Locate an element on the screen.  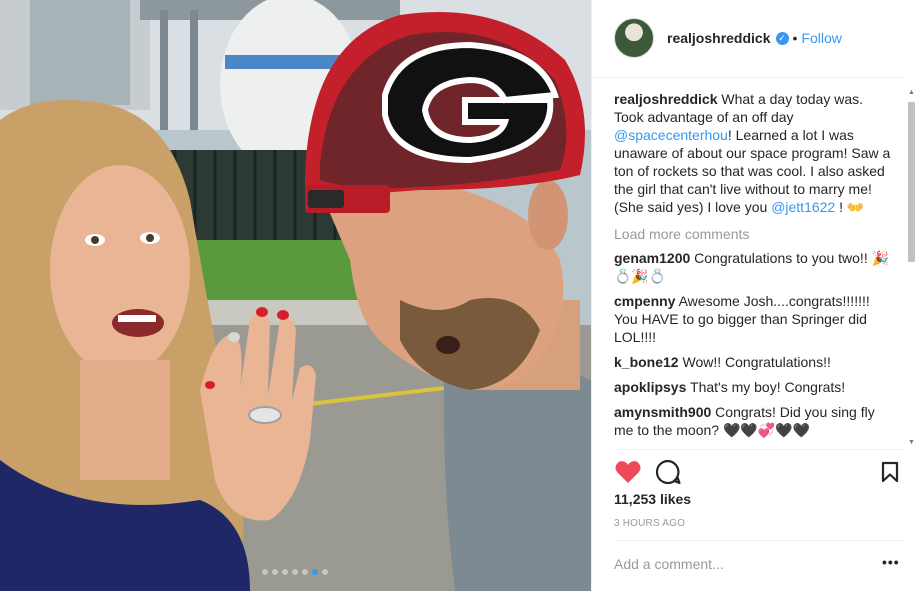
post-actions is located at coordinates (759, 472).